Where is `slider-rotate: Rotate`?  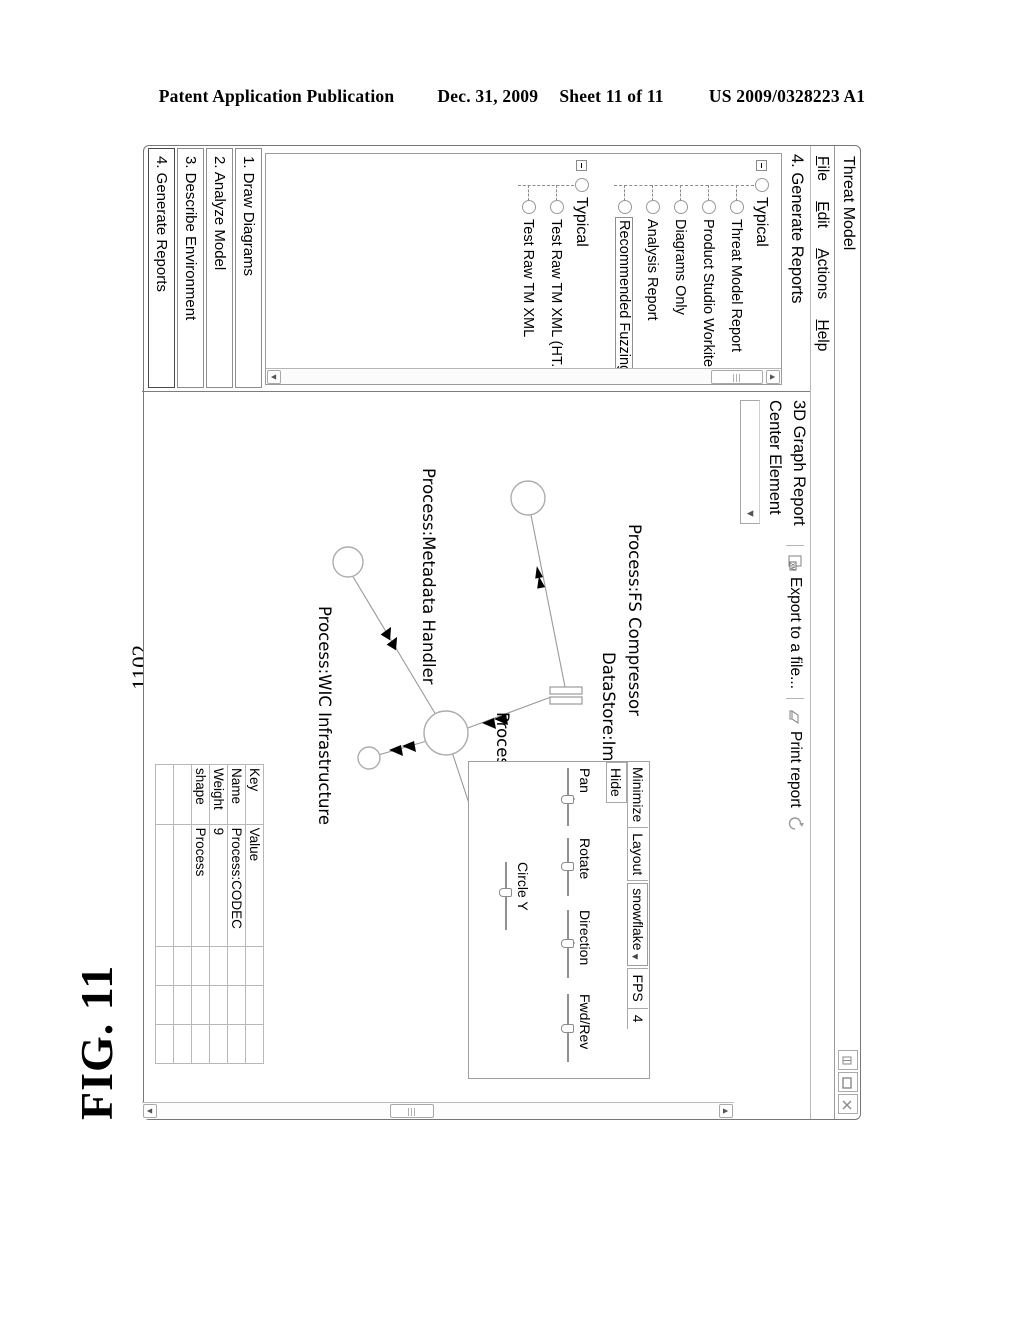
slider-rotate: Rotate is located at coordinates (577, 869).